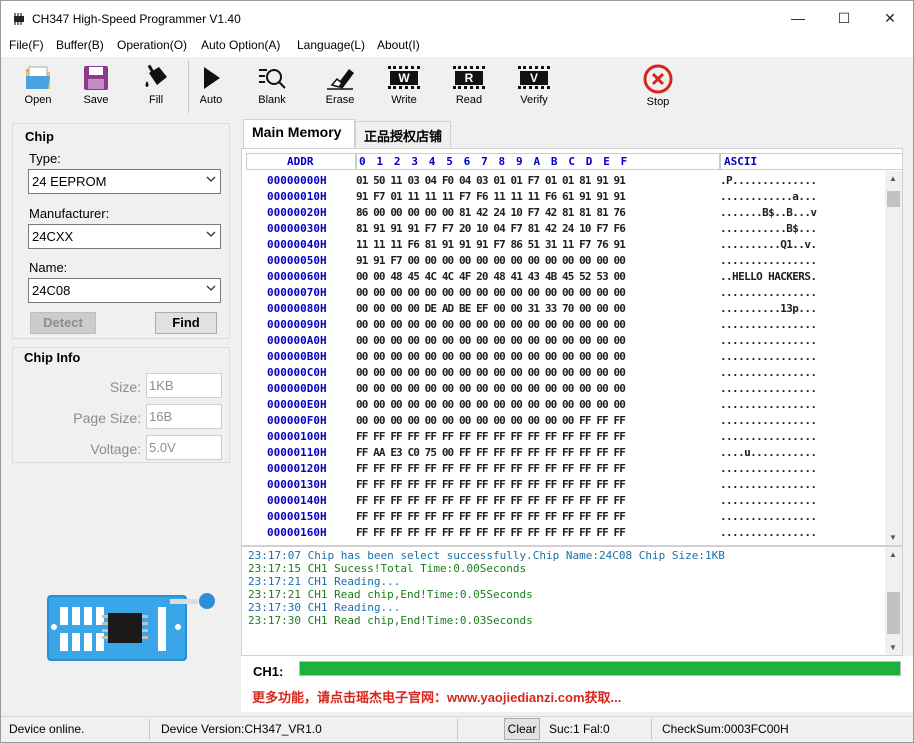  What do you see at coordinates (80, 45) in the screenshot?
I see `menu-buffer: Buffer(B)` at bounding box center [80, 45].